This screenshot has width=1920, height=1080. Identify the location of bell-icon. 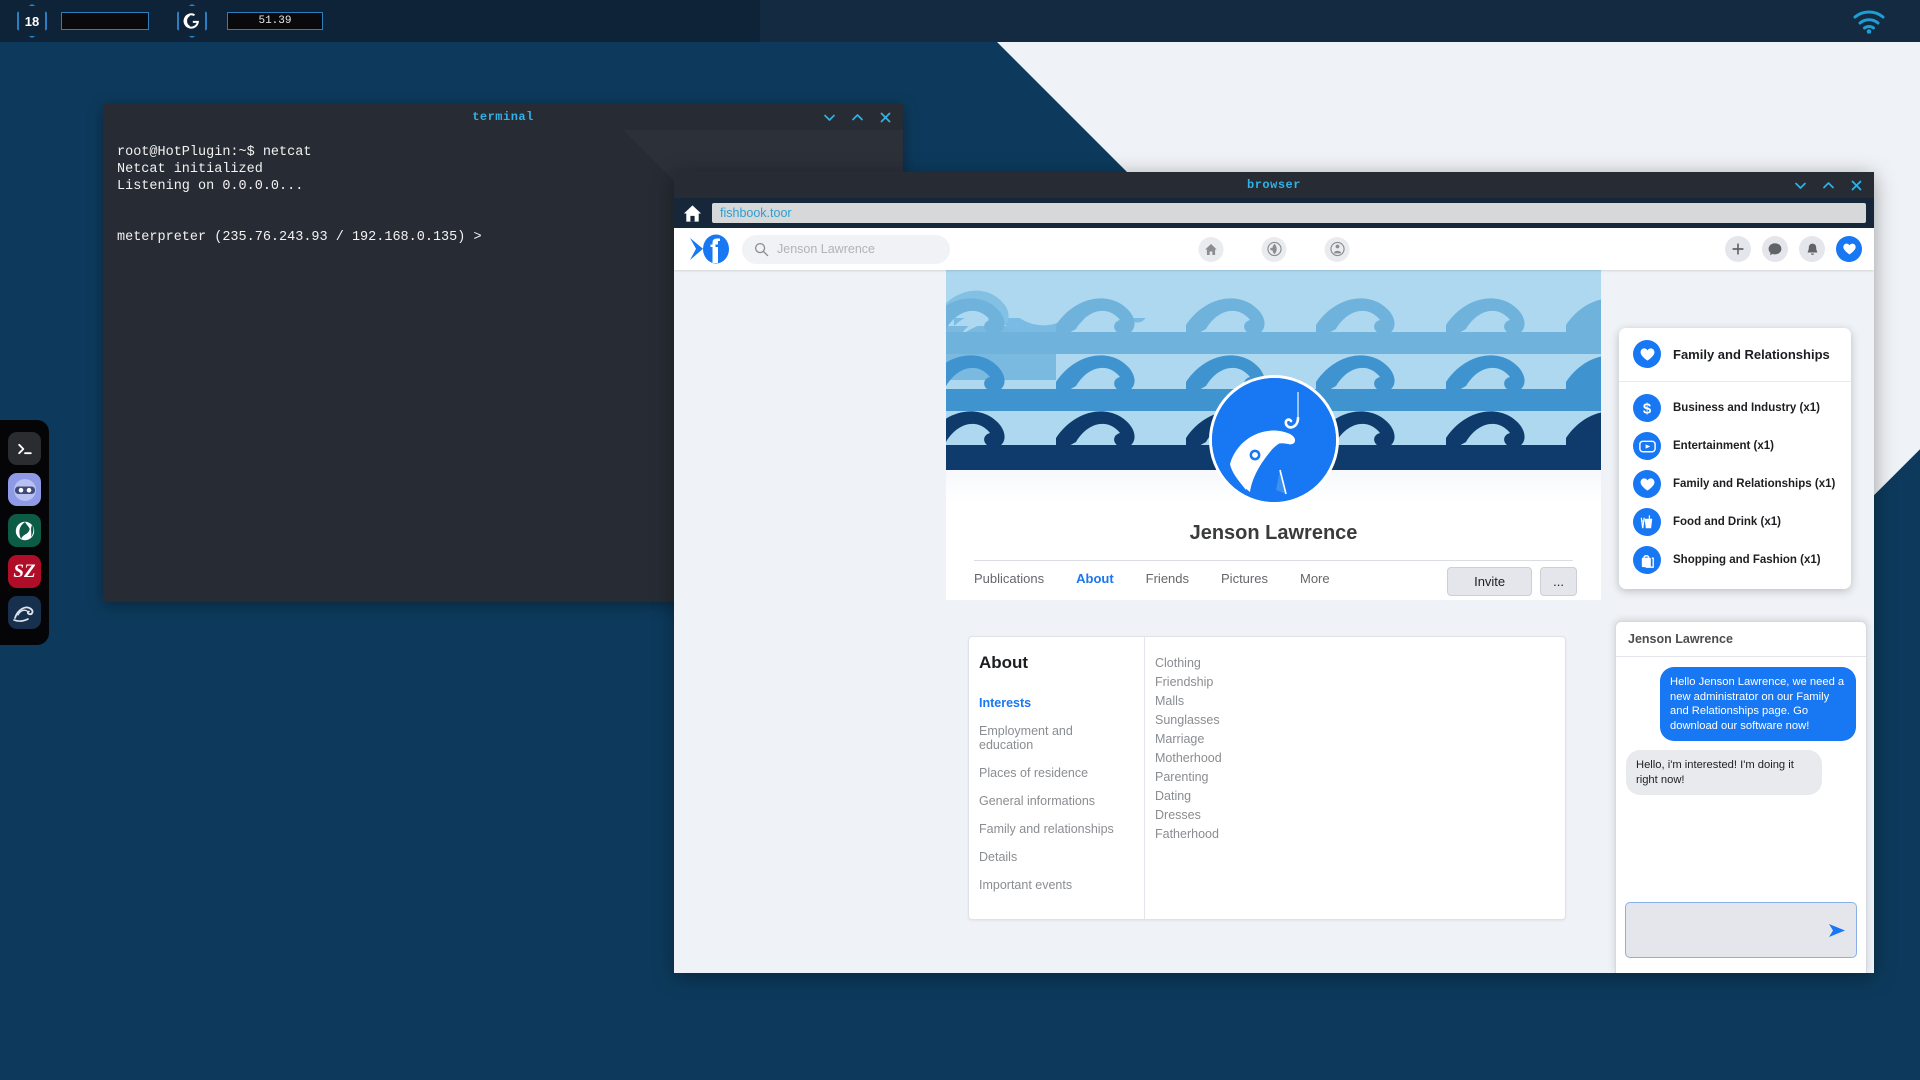
(1812, 249).